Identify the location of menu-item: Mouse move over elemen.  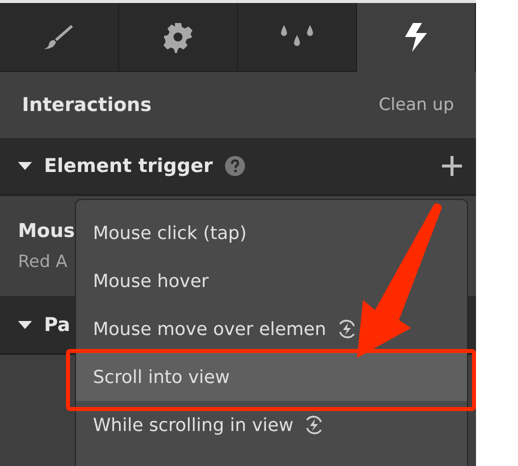
(271, 329).